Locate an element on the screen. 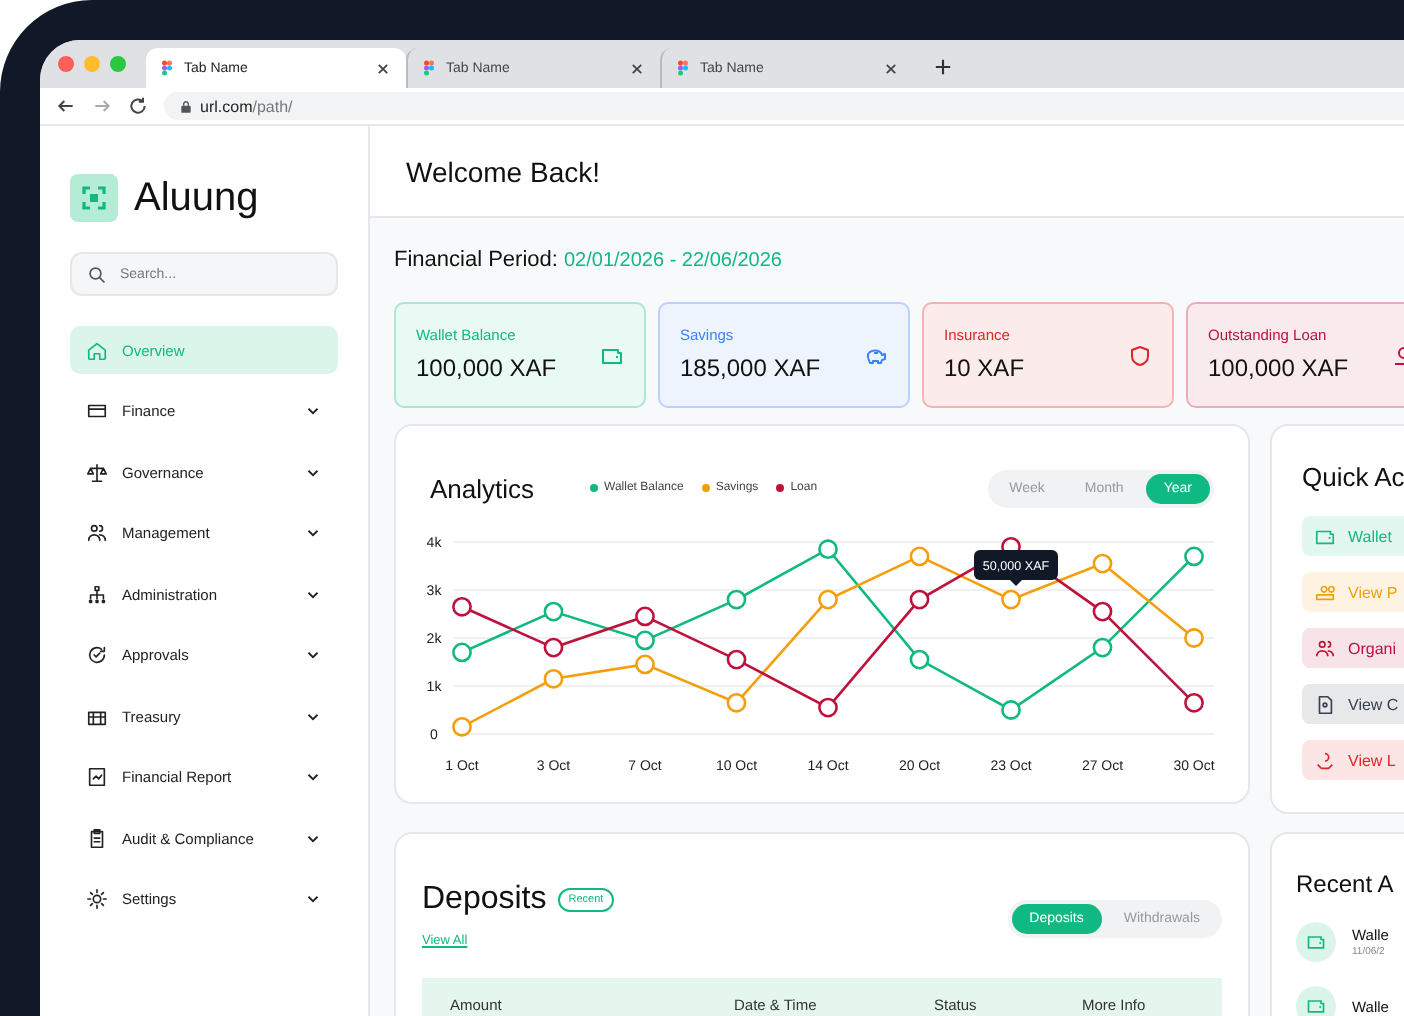 Image resolution: width=1404 pixels, height=1016 pixels. hierarchy-icon is located at coordinates (97, 594).